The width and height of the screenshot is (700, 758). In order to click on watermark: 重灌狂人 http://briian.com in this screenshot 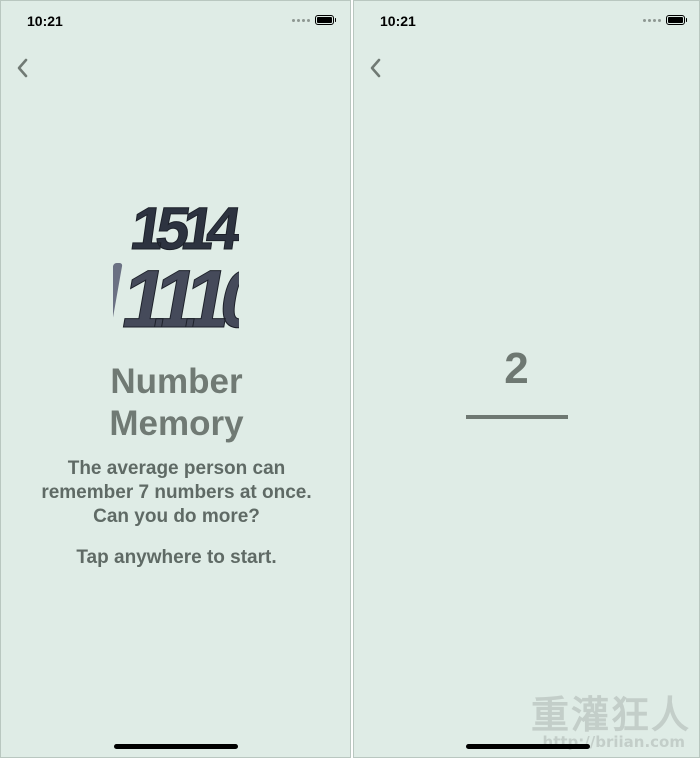, I will do `click(591, 722)`.